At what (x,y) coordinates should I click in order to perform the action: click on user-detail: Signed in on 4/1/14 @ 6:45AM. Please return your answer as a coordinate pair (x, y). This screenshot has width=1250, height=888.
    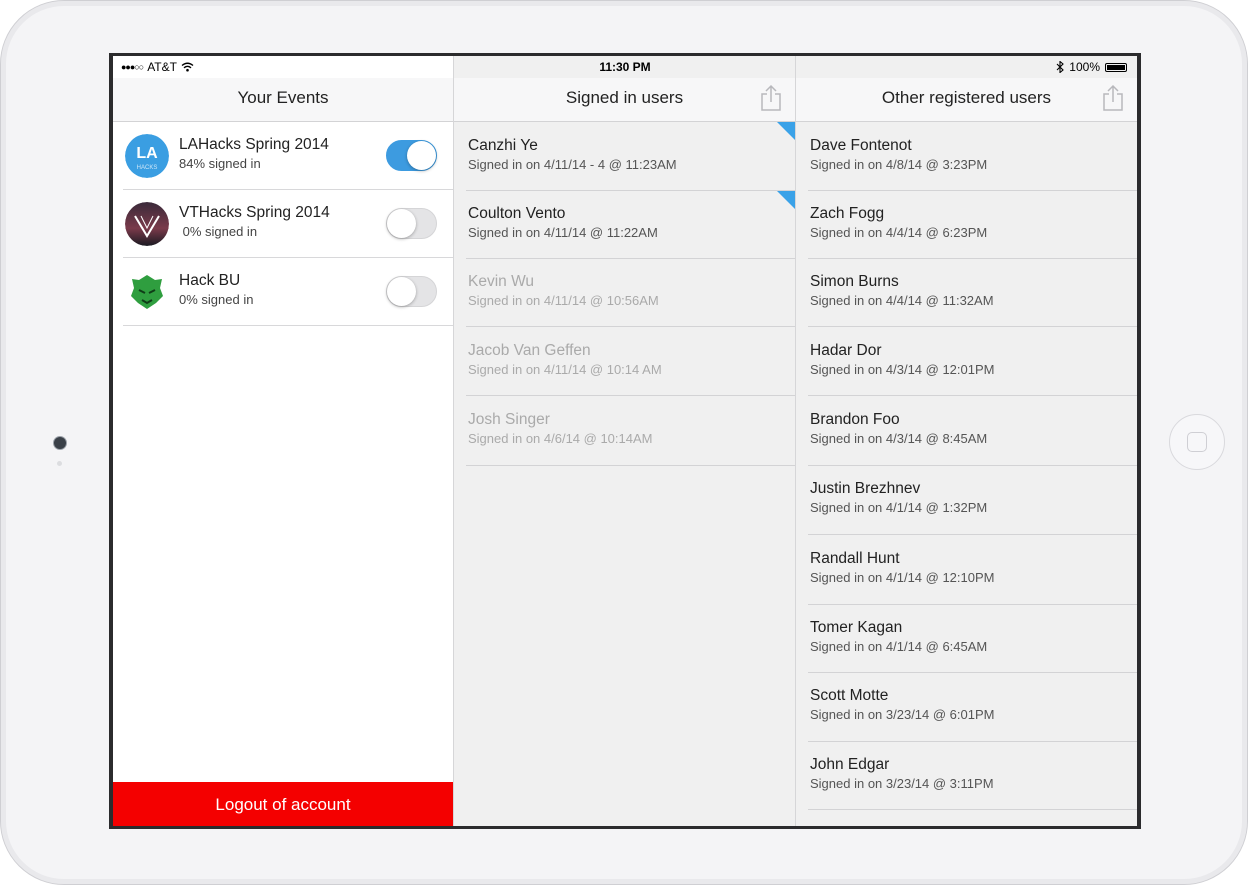
    Looking at the image, I should click on (899, 646).